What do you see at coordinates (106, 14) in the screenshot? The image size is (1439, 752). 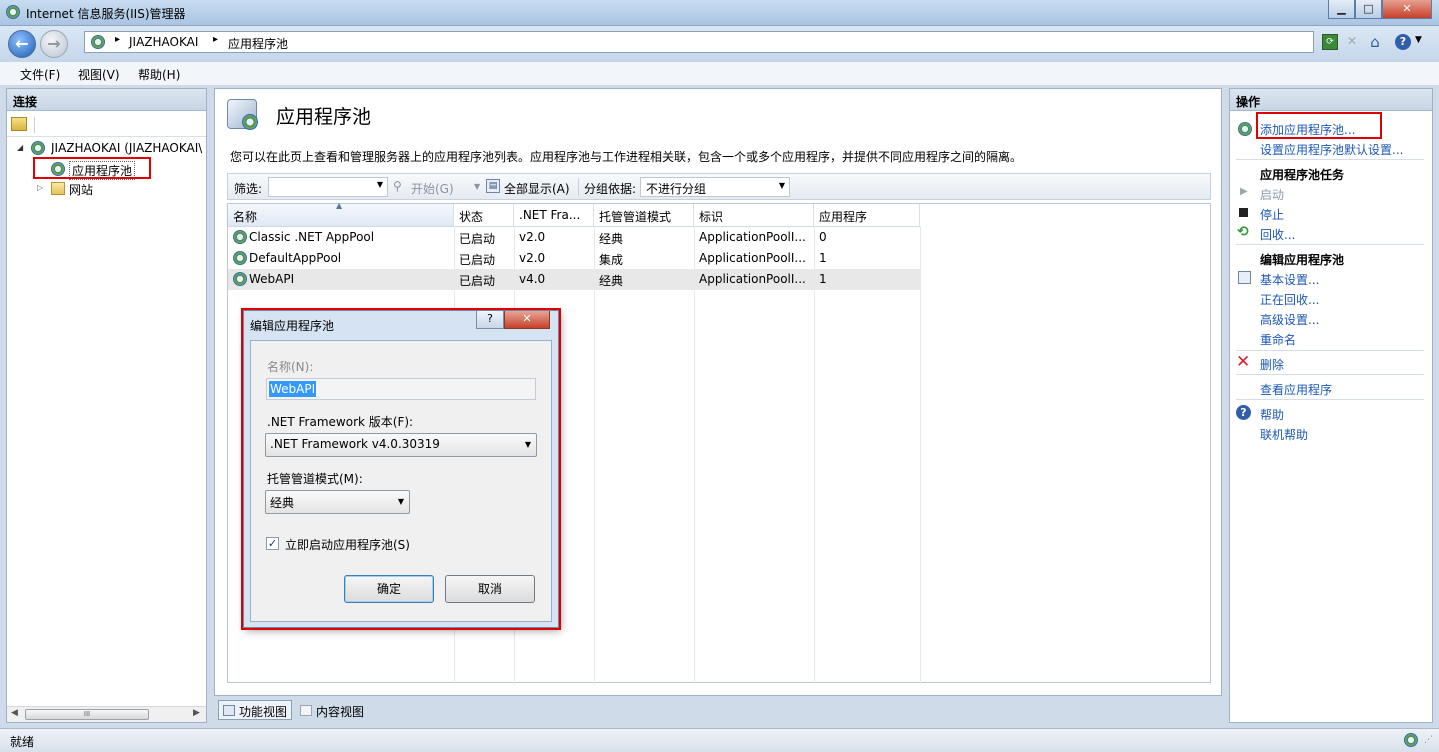 I see `window-title: Internet 信息服务(IIS)管理器` at bounding box center [106, 14].